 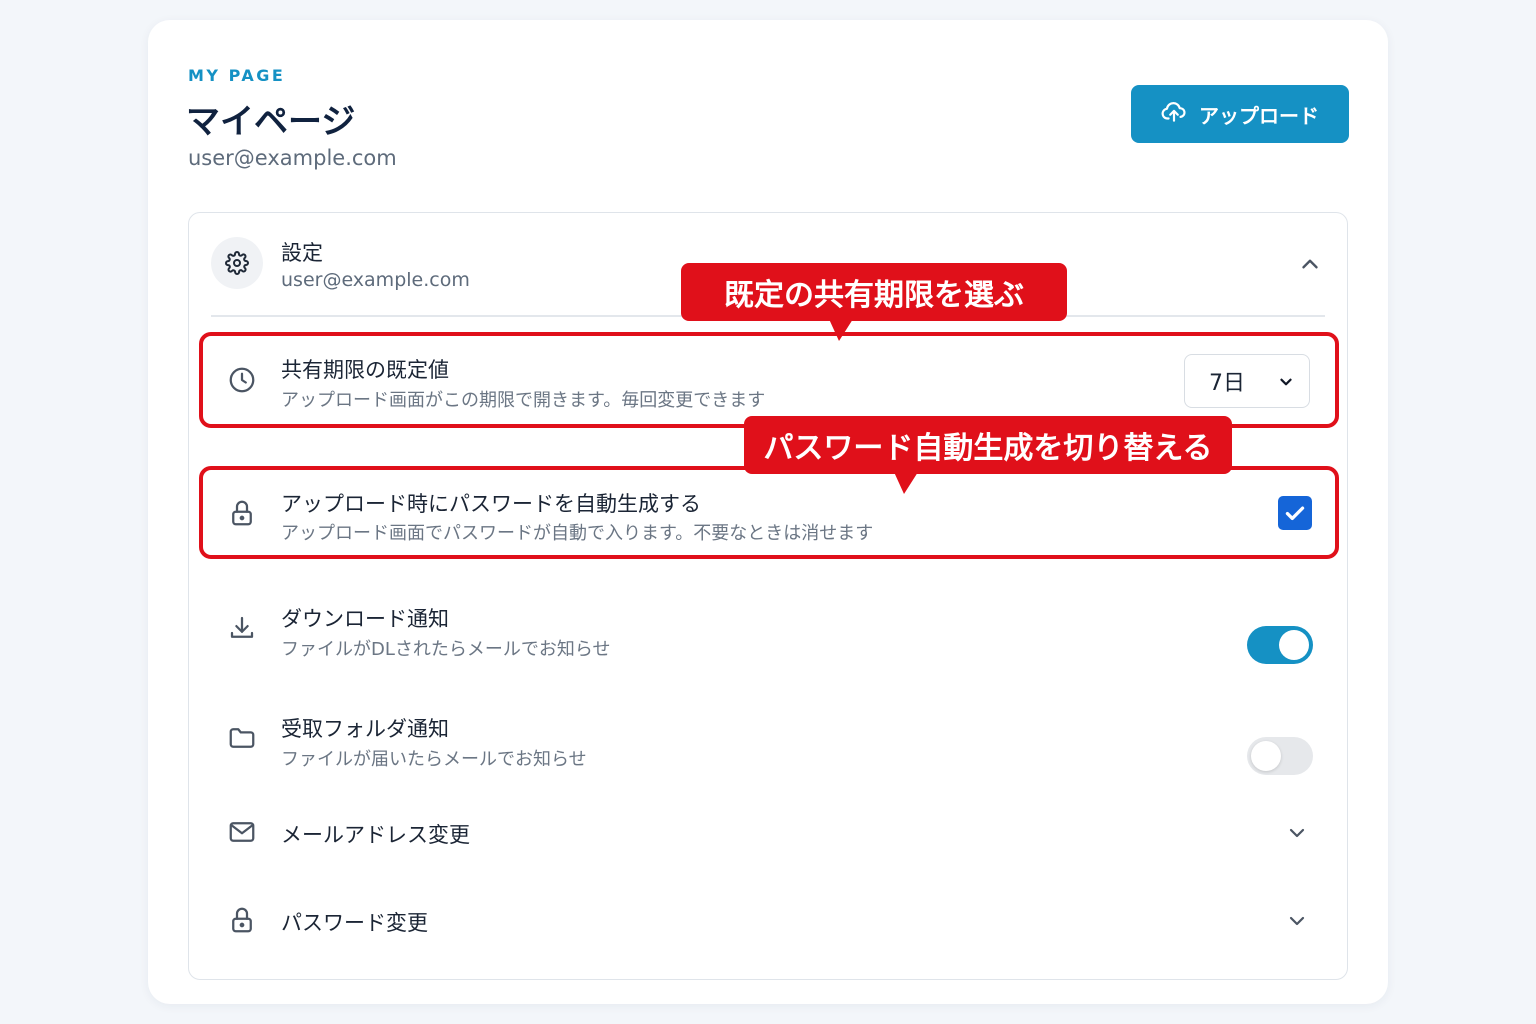 I want to click on page-eyebrow: MY PAGE, so click(x=237, y=75).